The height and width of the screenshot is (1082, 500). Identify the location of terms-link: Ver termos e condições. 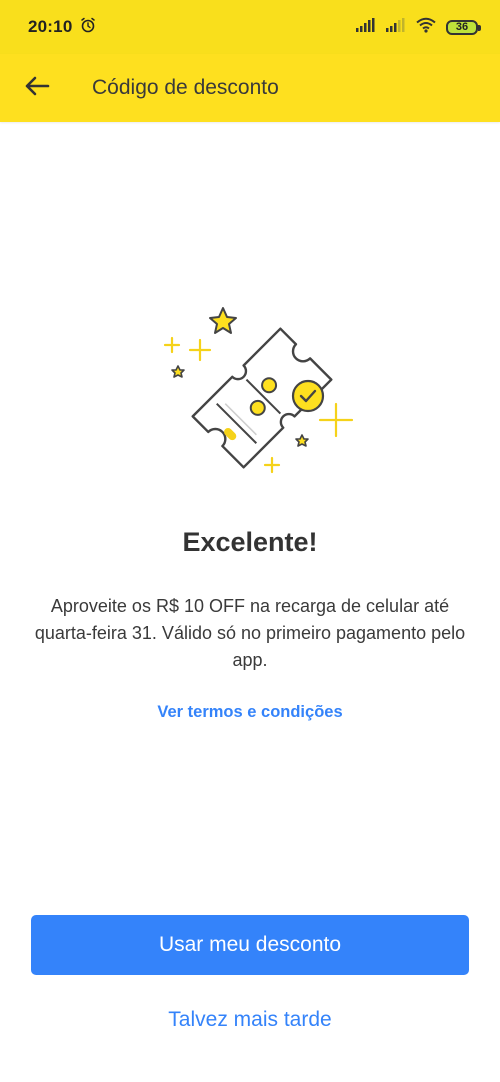
(250, 712).